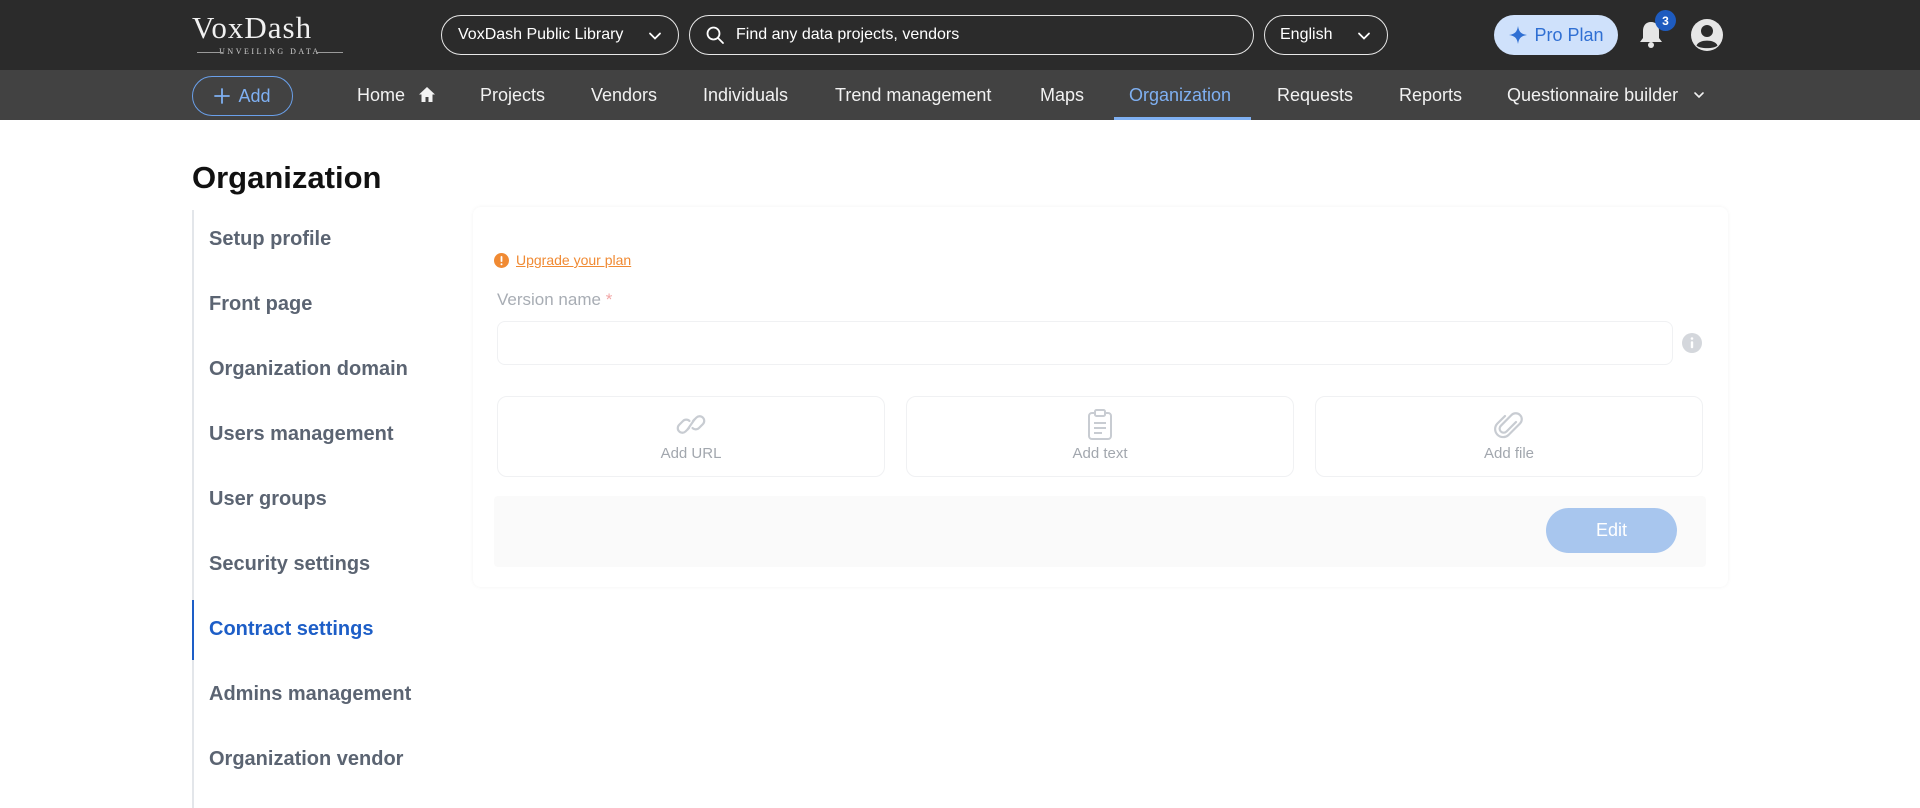  Describe the element at coordinates (1100, 531) in the screenshot. I see `form-footer` at that location.